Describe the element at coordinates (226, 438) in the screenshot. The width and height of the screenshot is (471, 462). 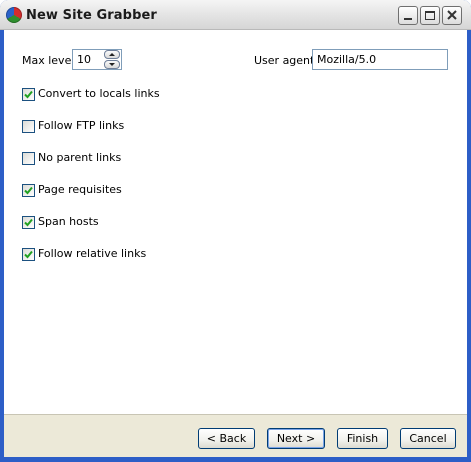
I see `back-button: < Back` at that location.